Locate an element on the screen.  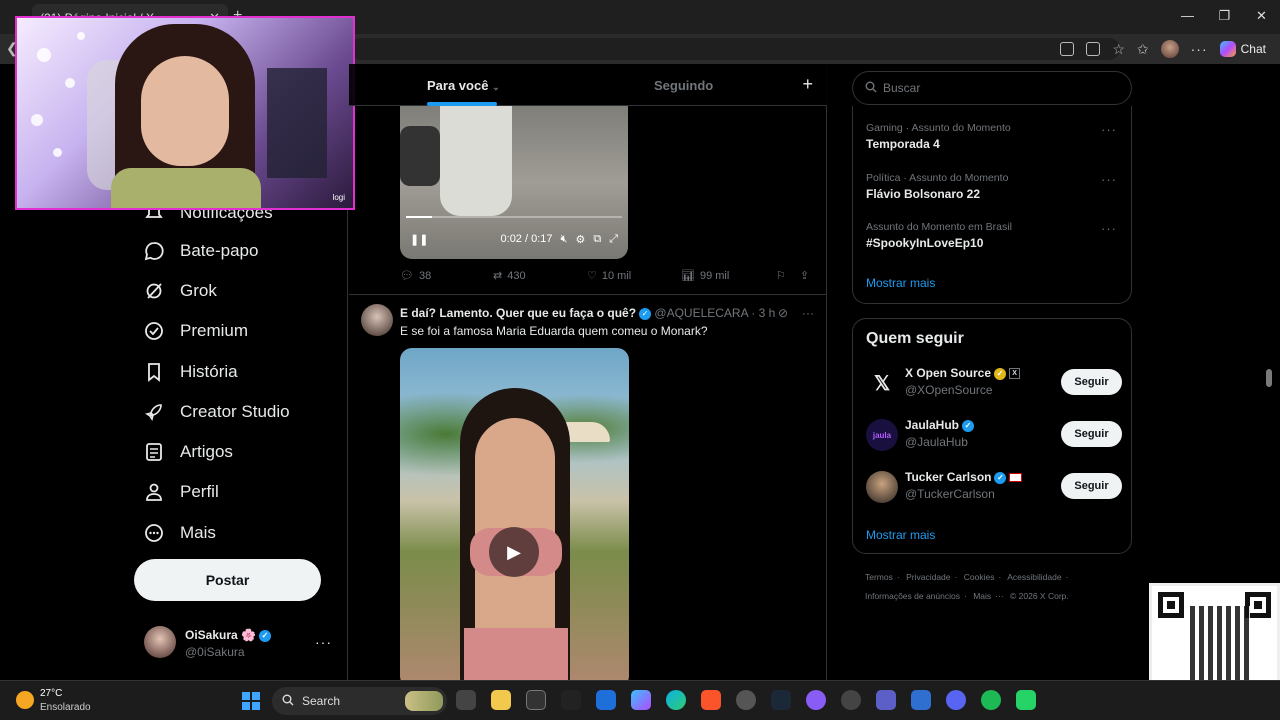
whatsapp-icon is located at coordinates (1026, 700).